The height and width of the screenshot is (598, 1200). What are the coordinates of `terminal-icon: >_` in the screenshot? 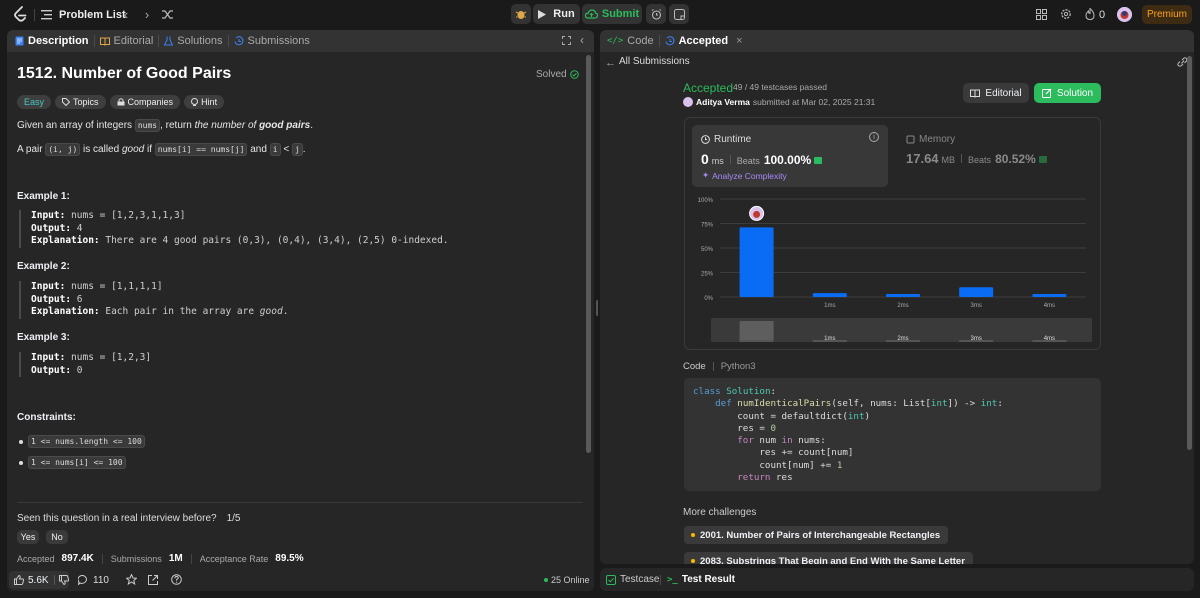 It's located at (672, 579).